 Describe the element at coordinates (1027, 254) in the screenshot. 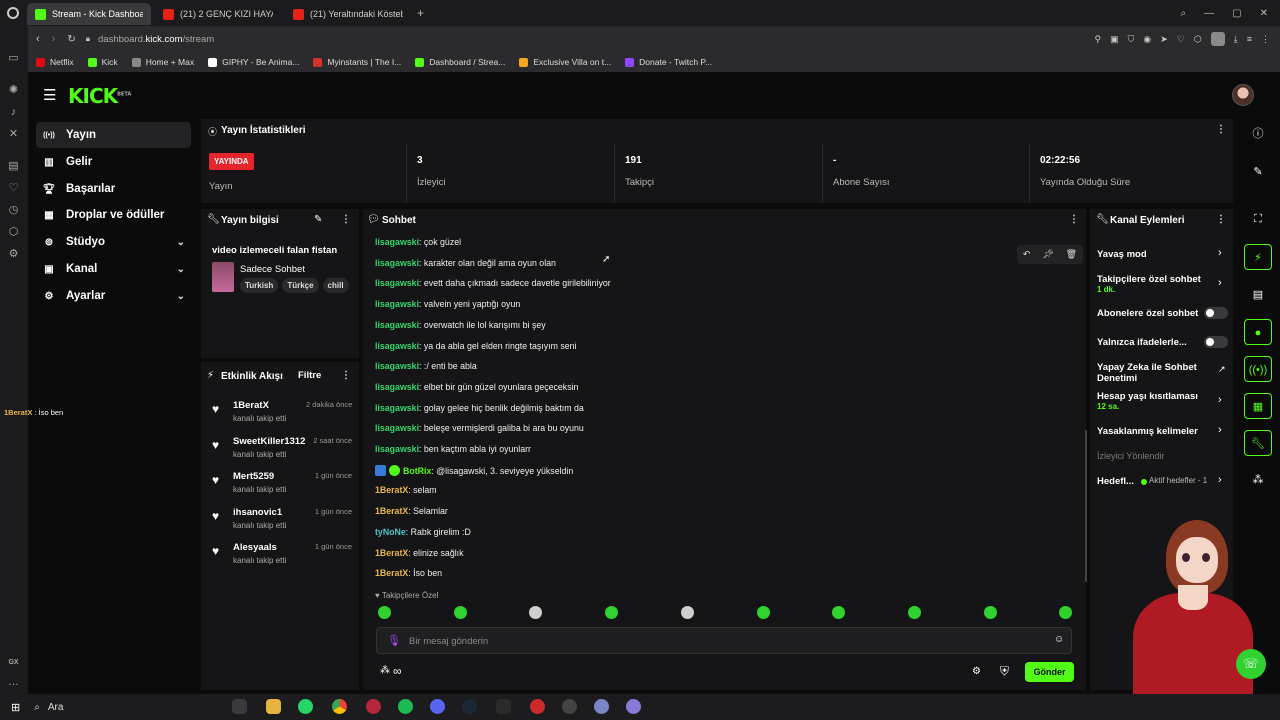

I see `reply-icon: ↶` at that location.